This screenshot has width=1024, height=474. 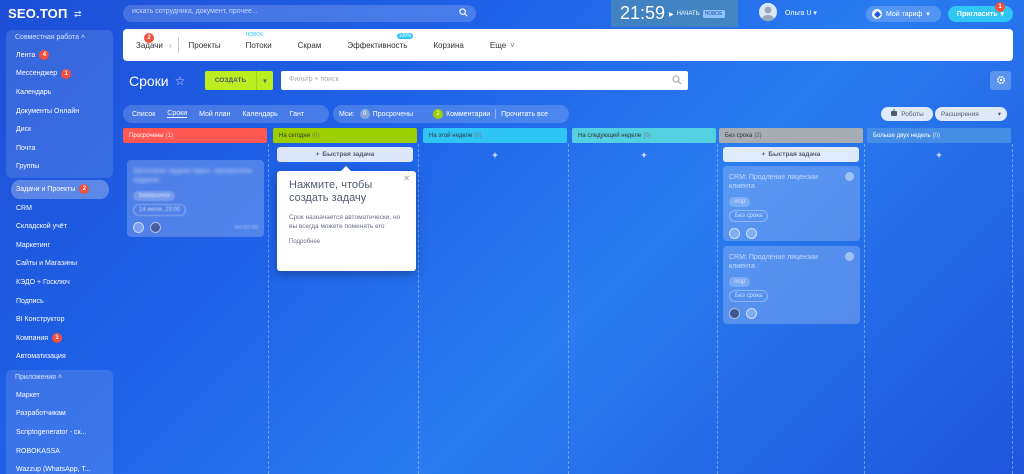 What do you see at coordinates (791, 135) in the screenshot?
I see `column-header: Без срока (2)` at bounding box center [791, 135].